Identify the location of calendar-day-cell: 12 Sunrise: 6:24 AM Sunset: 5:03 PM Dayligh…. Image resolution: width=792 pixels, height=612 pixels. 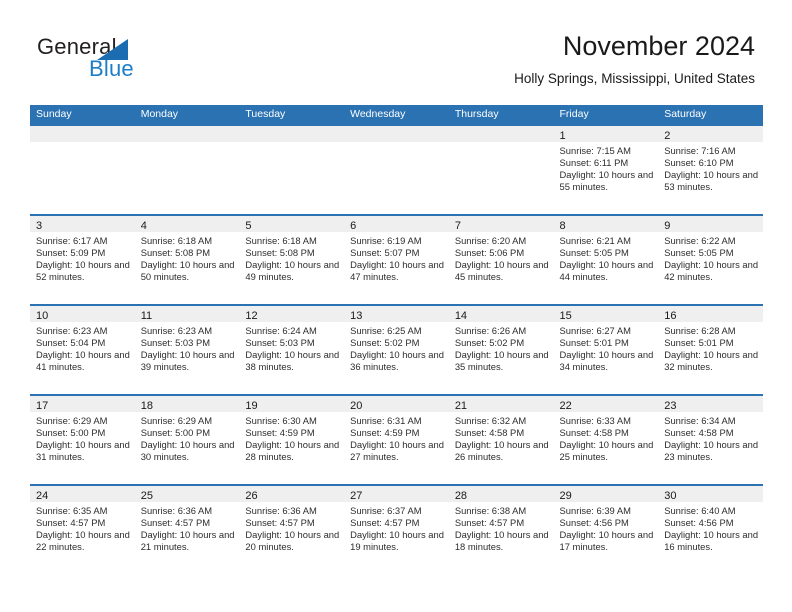
(292, 349).